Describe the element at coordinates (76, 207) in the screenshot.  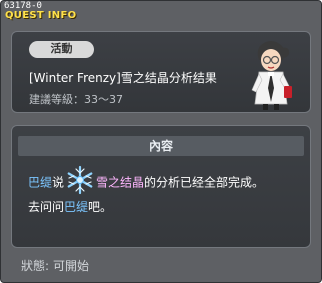
I see `npc-name-link-2: 巴缇` at that location.